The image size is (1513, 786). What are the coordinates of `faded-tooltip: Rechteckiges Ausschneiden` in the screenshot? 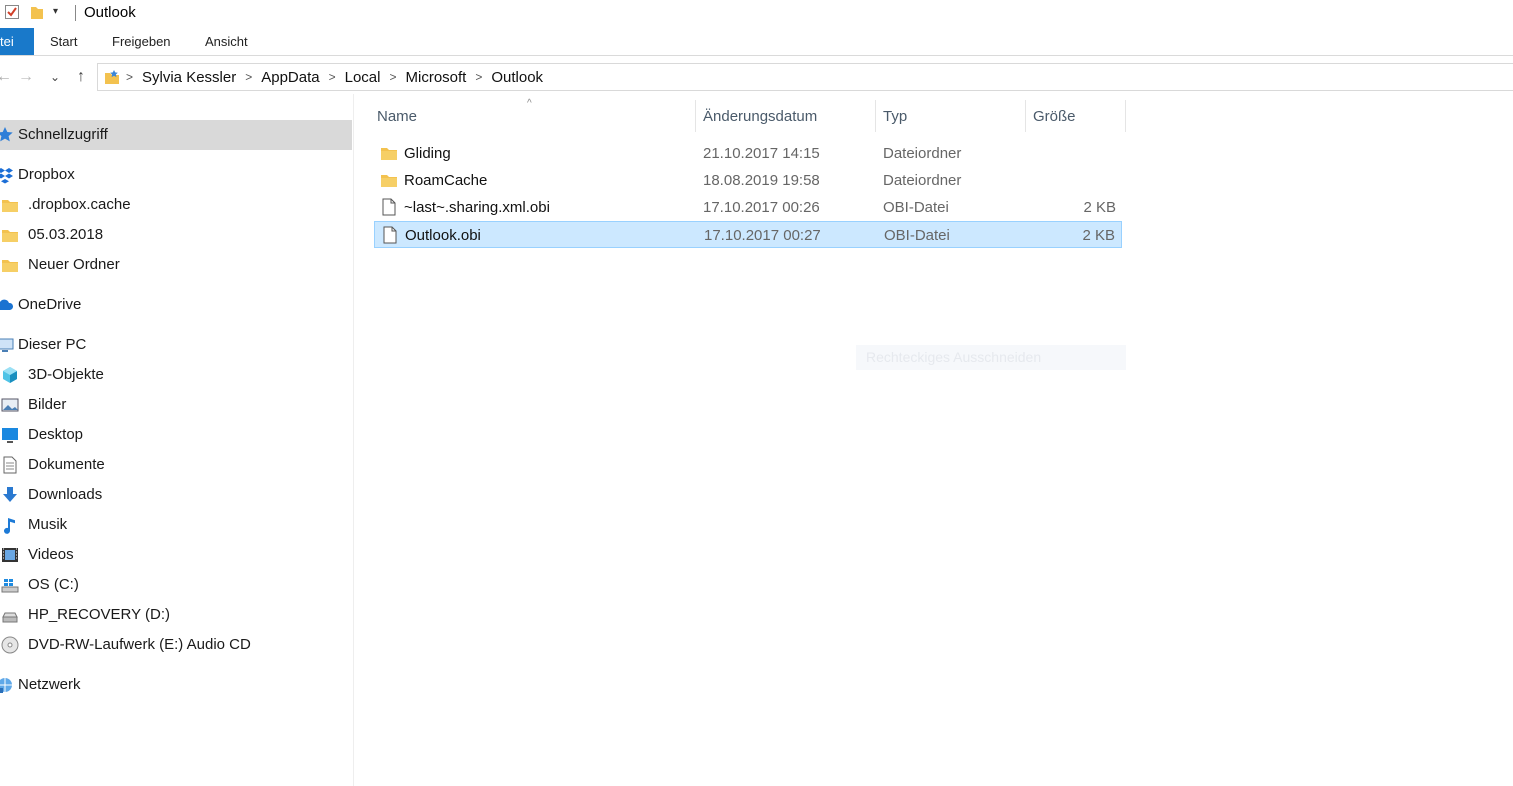 It's located at (991, 357).